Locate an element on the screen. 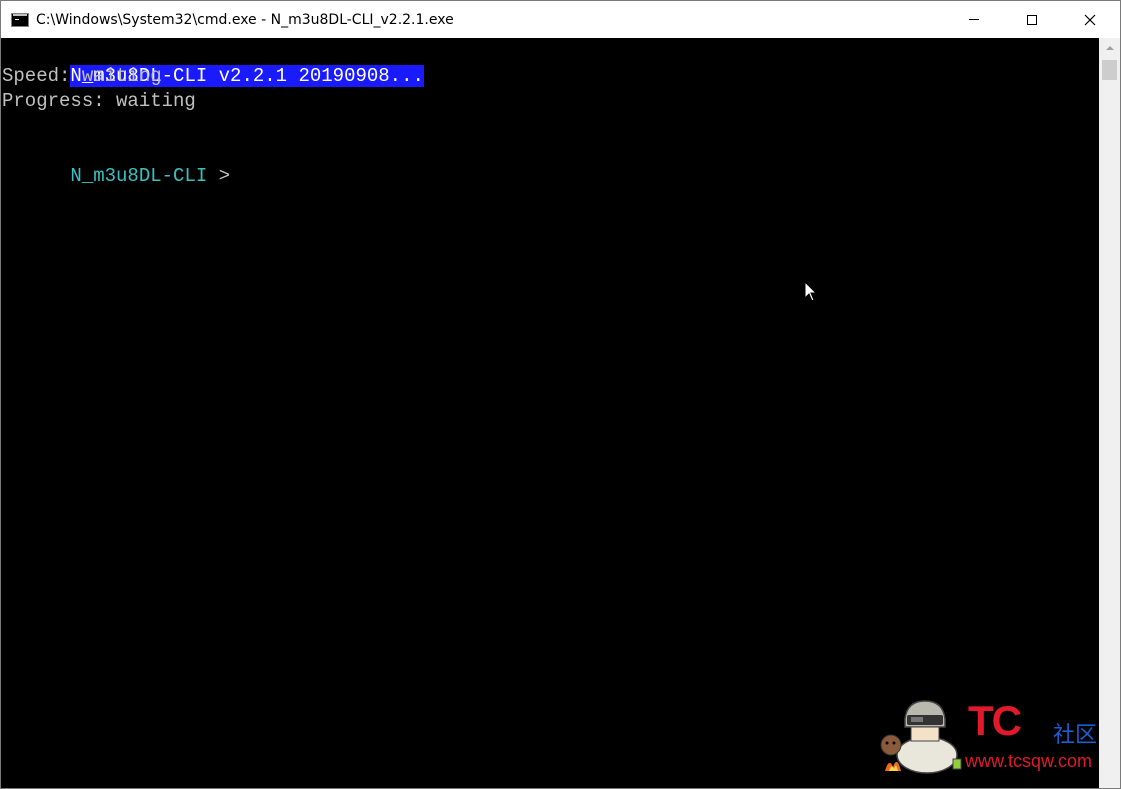  mouse-pointer-icon is located at coordinates (811, 291).